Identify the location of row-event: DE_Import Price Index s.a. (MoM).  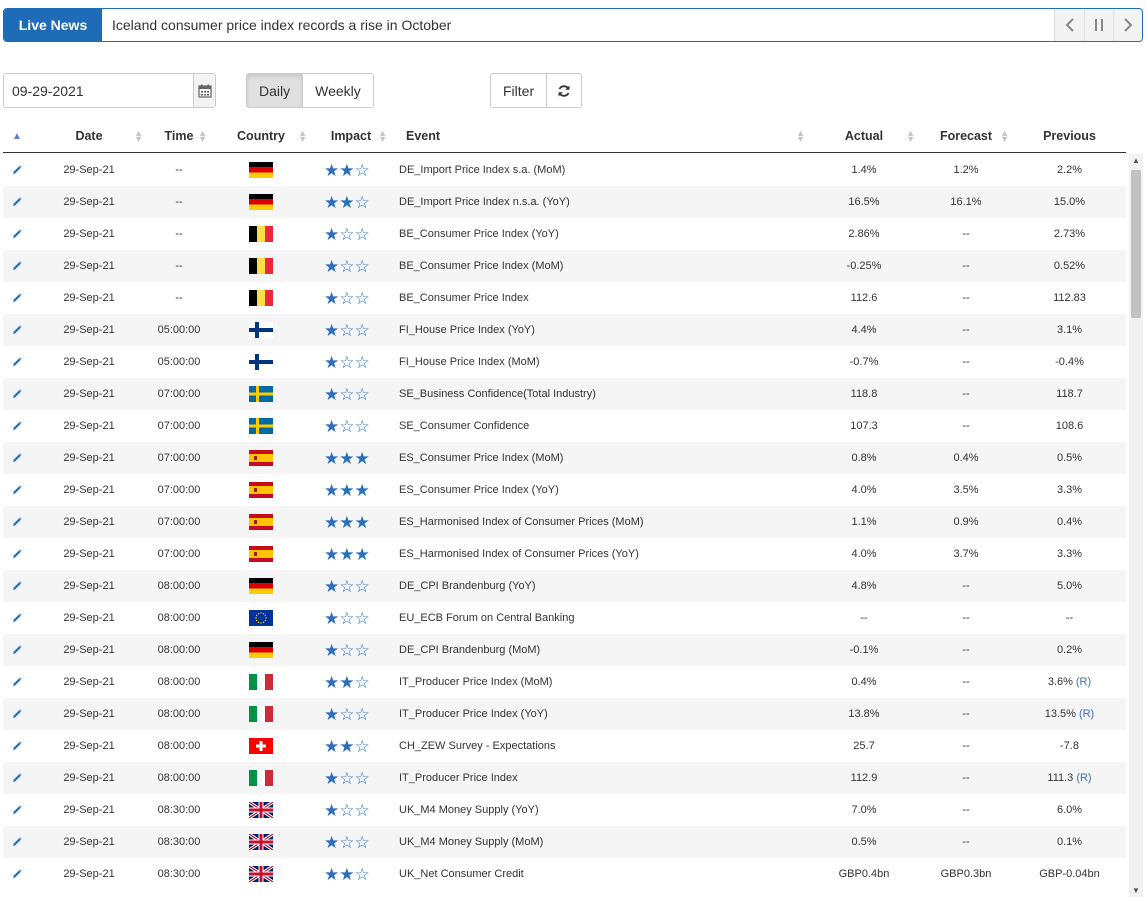
(600, 170).